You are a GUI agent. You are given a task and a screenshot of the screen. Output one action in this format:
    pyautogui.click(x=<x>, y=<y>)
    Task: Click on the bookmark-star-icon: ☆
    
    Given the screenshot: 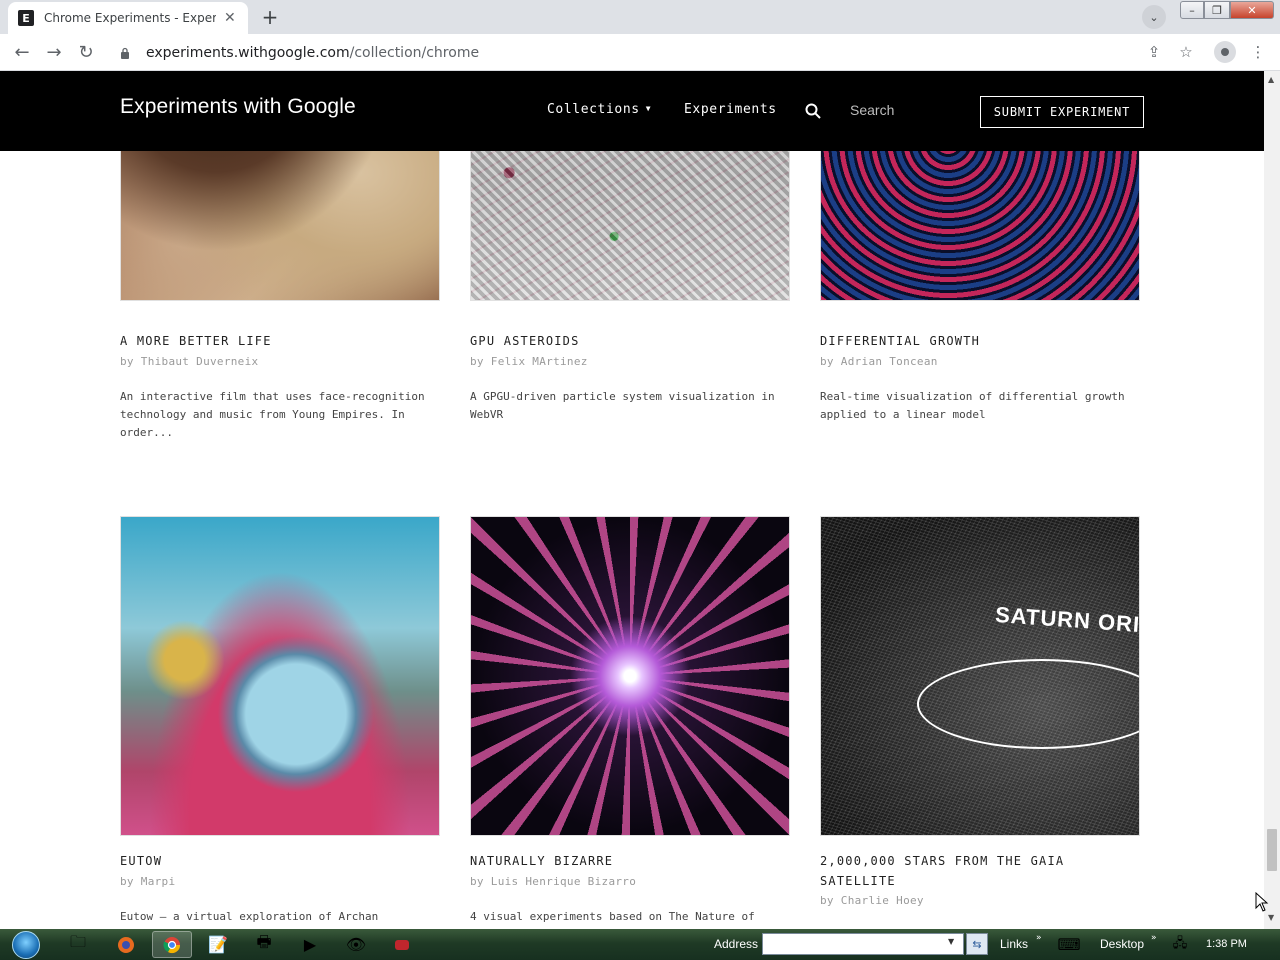 What is the action you would take?
    pyautogui.click(x=1186, y=52)
    